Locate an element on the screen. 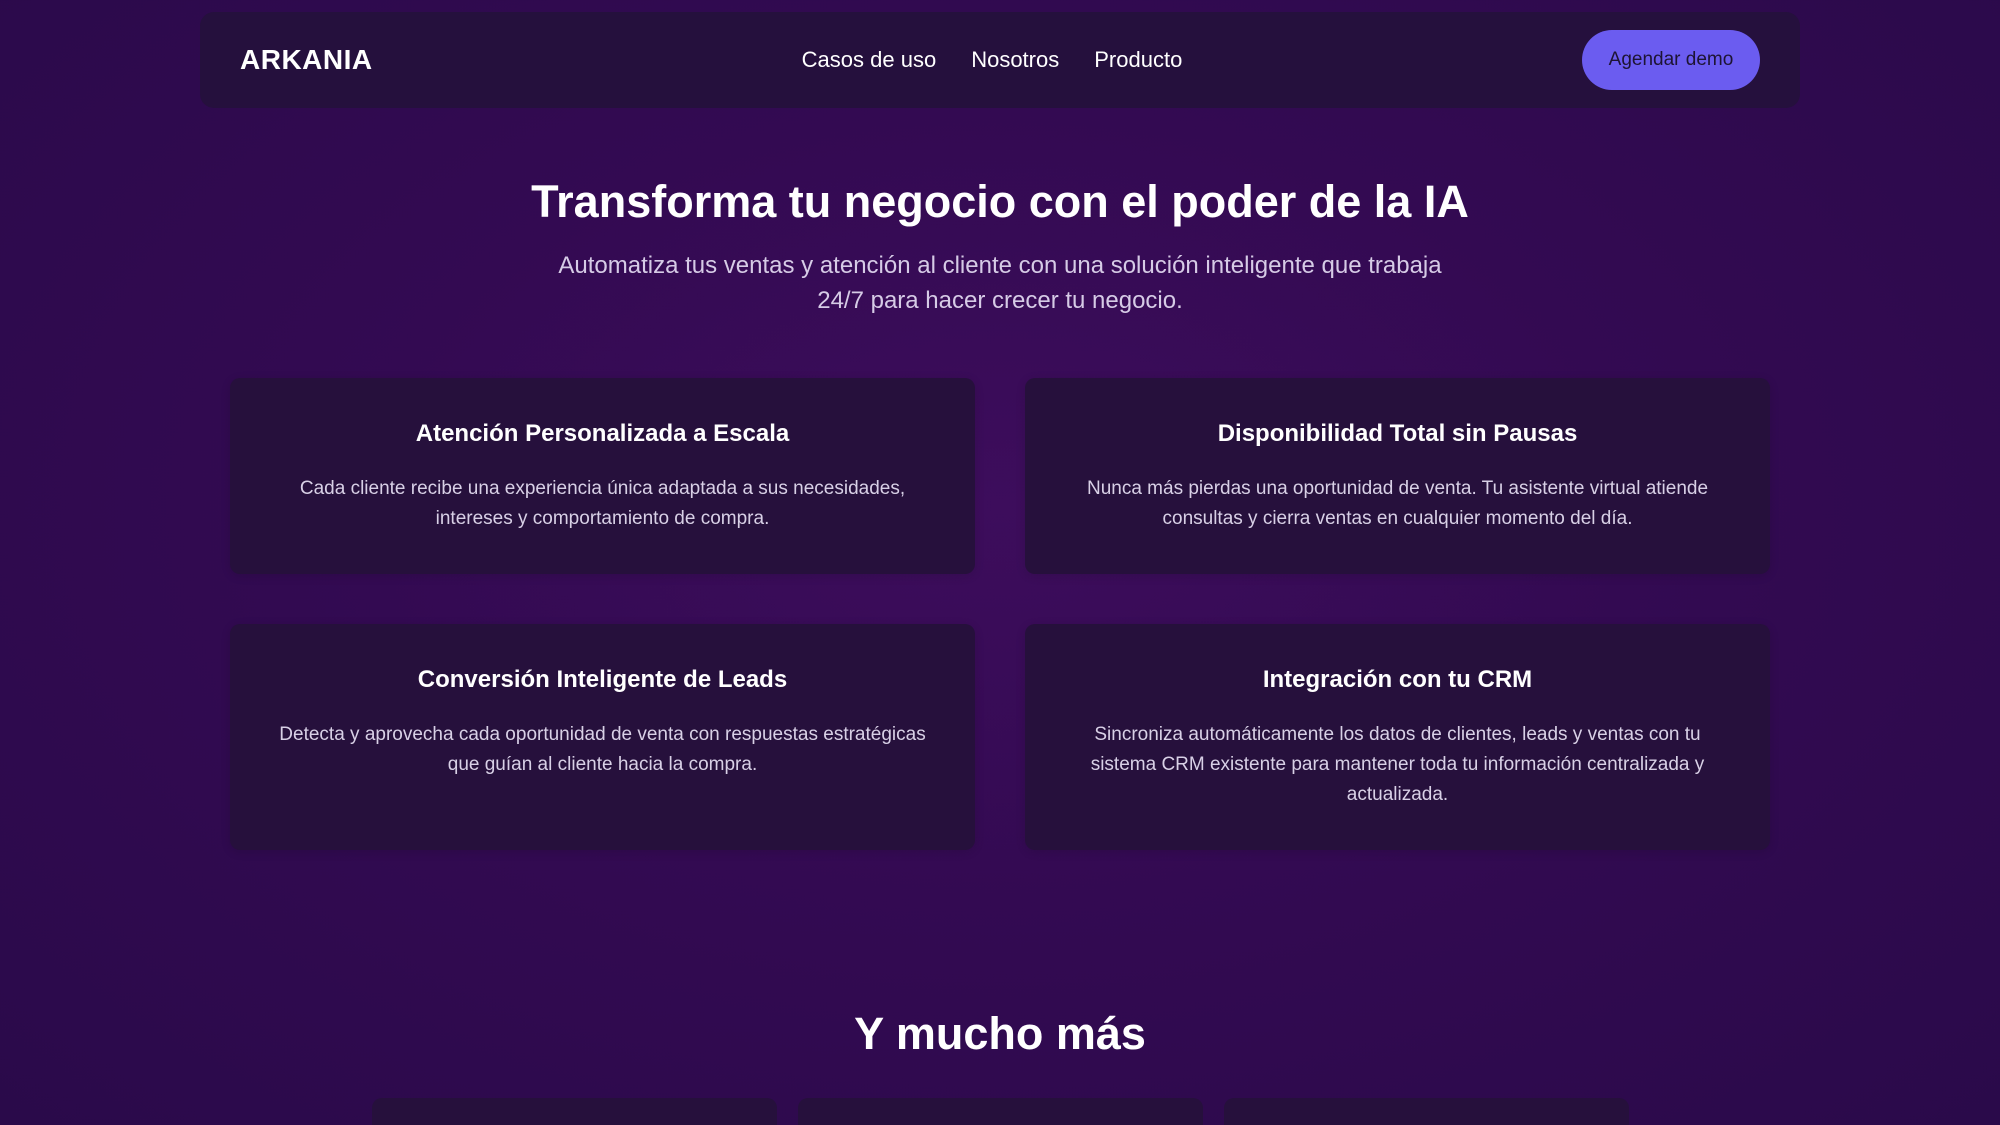 The image size is (2000, 1125). brand-logo: ARKANIA is located at coordinates (306, 60).